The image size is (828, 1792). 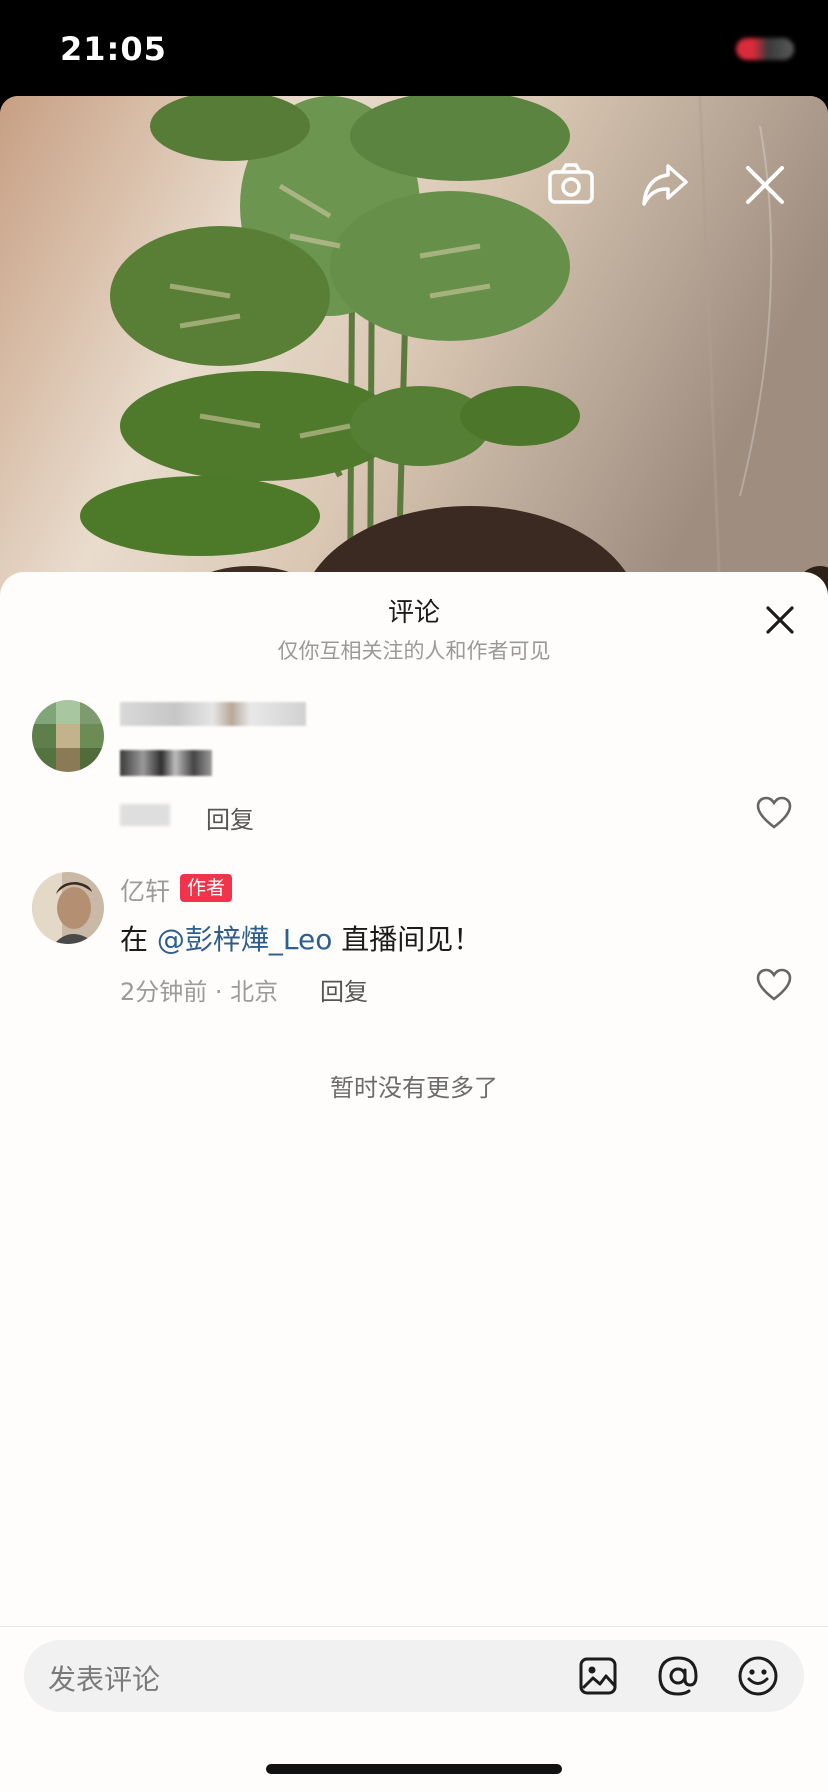 I want to click on camera-icon, so click(x=571, y=185).